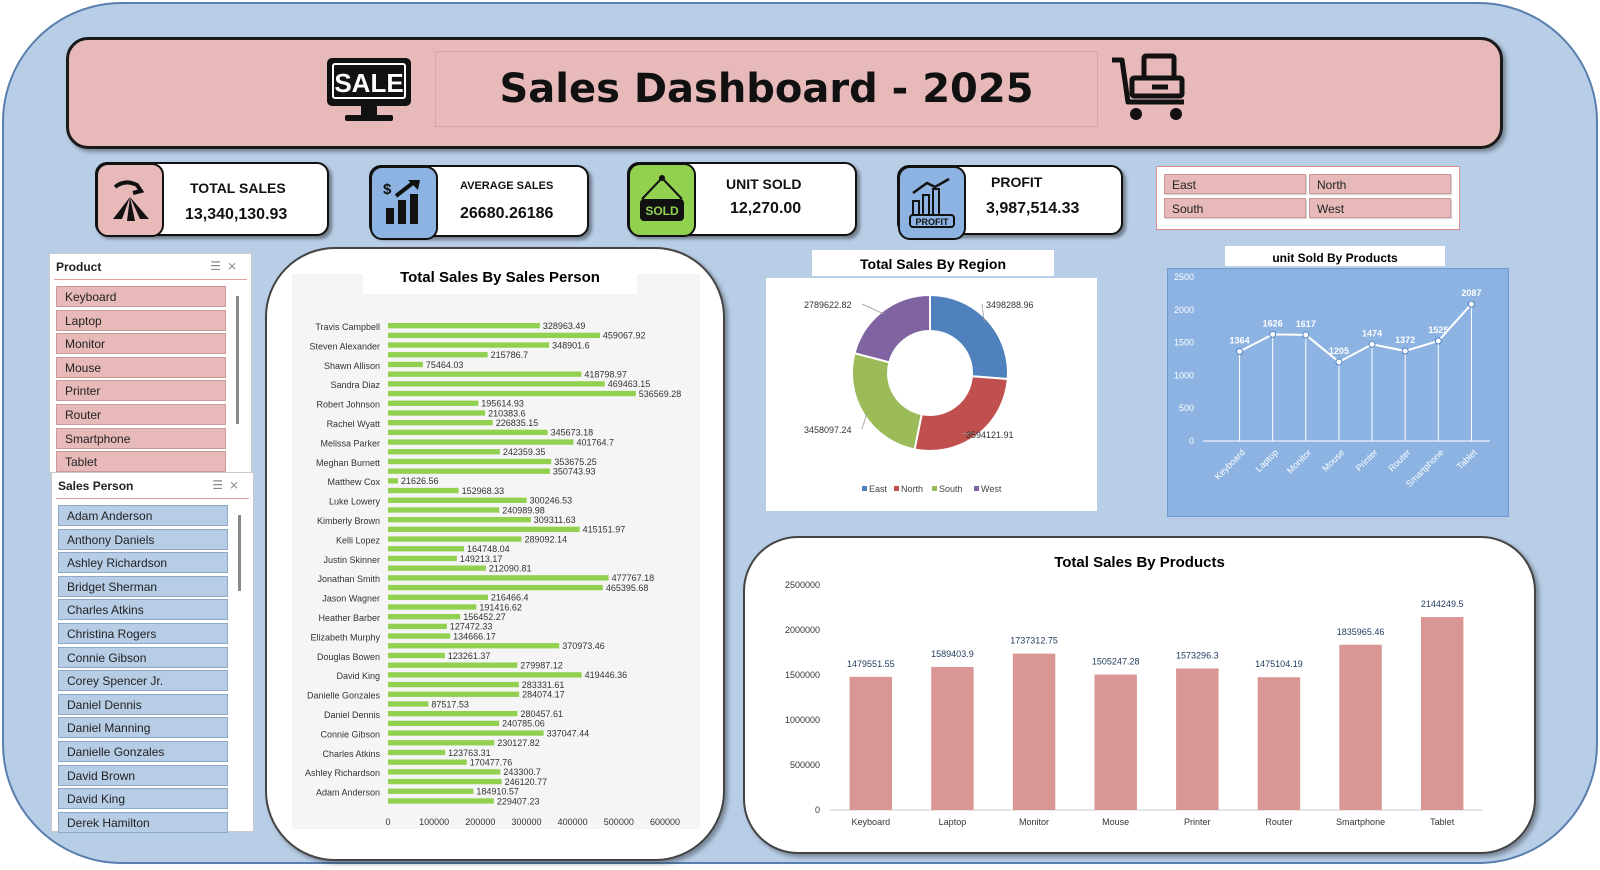 The width and height of the screenshot is (1600, 870). What do you see at coordinates (1240, 341) in the screenshot?
I see `units-data-label: 1364` at bounding box center [1240, 341].